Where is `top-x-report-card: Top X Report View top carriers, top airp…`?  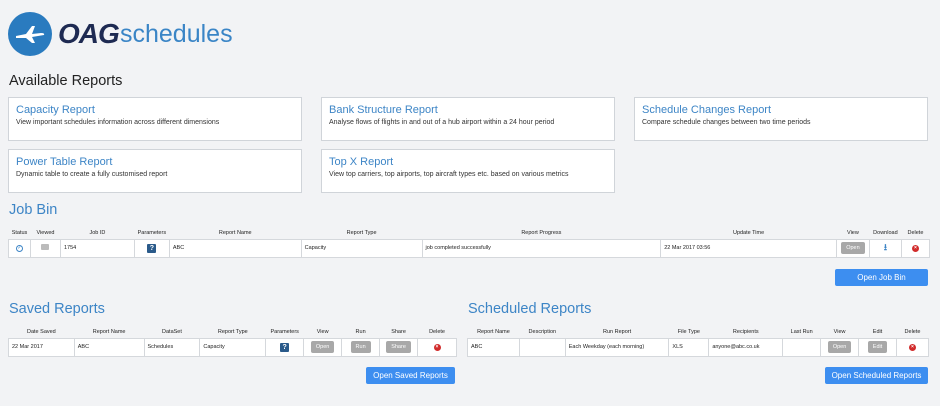 top-x-report-card: Top X Report View top carriers, top airp… is located at coordinates (468, 171).